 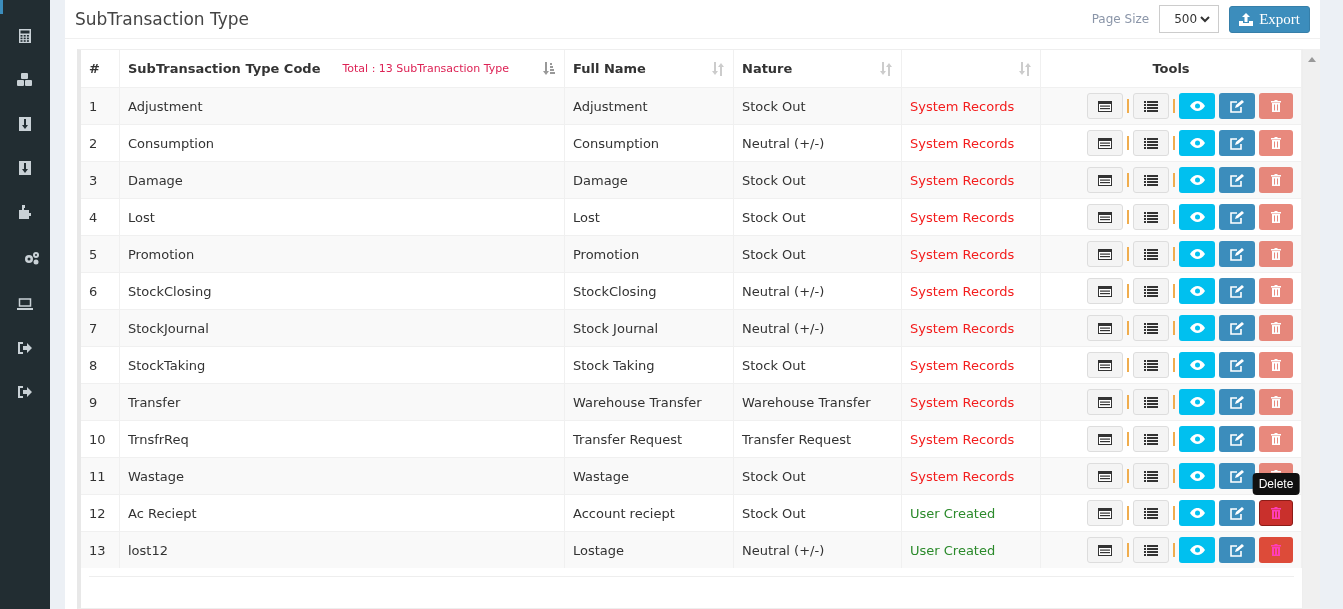 I want to click on tooltip: Delete, so click(x=1276, y=484).